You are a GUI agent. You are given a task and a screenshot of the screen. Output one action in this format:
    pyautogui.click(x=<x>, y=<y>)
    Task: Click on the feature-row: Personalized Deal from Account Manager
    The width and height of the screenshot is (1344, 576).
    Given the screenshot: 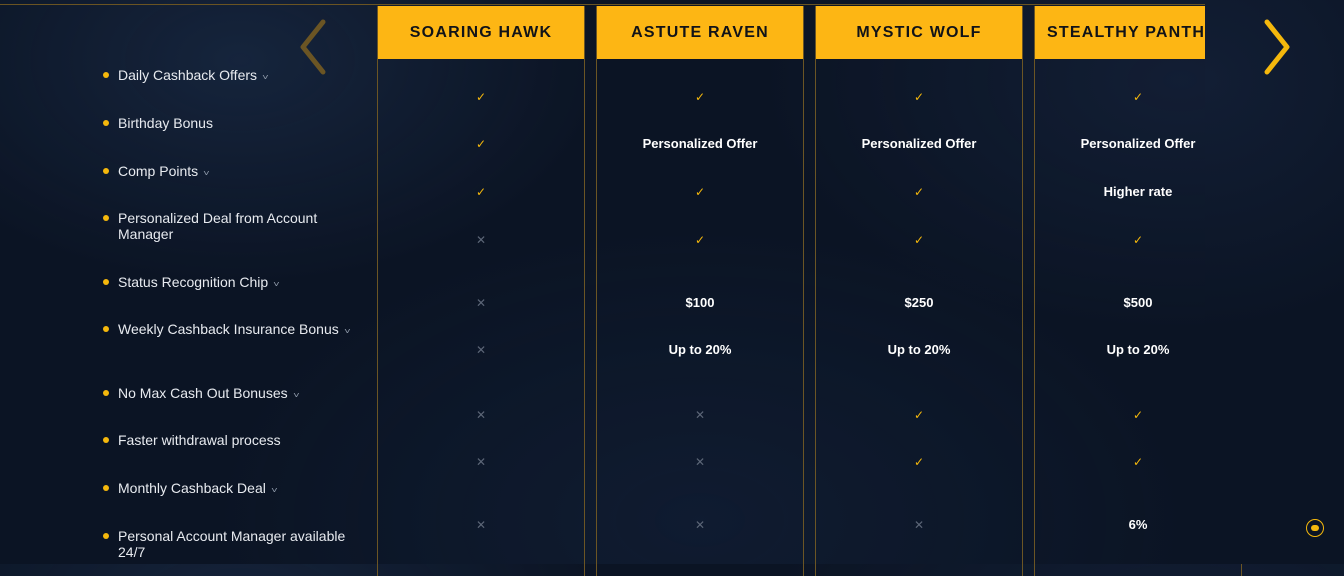 What is the action you would take?
    pyautogui.click(x=230, y=226)
    